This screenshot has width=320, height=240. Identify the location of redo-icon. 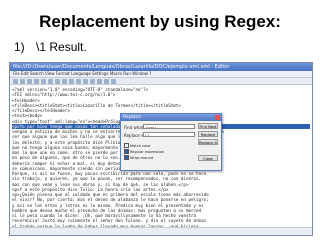
(85, 81).